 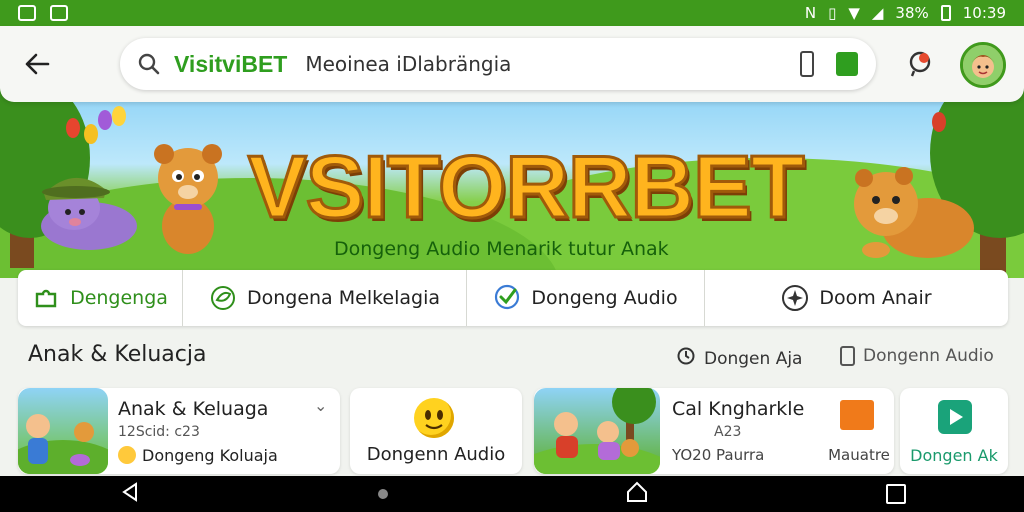 What do you see at coordinates (795, 298) in the screenshot?
I see `spark-icon` at bounding box center [795, 298].